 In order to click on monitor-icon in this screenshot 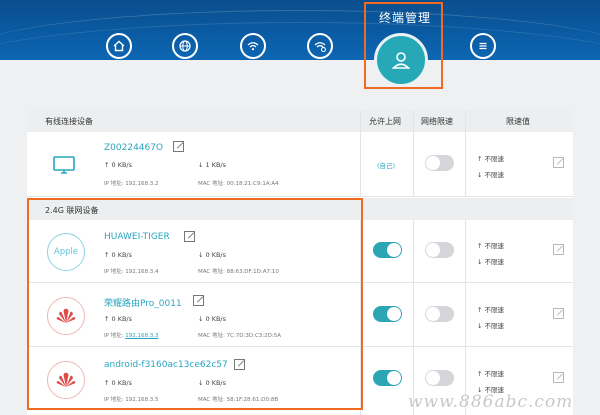, I will do `click(64, 165)`.